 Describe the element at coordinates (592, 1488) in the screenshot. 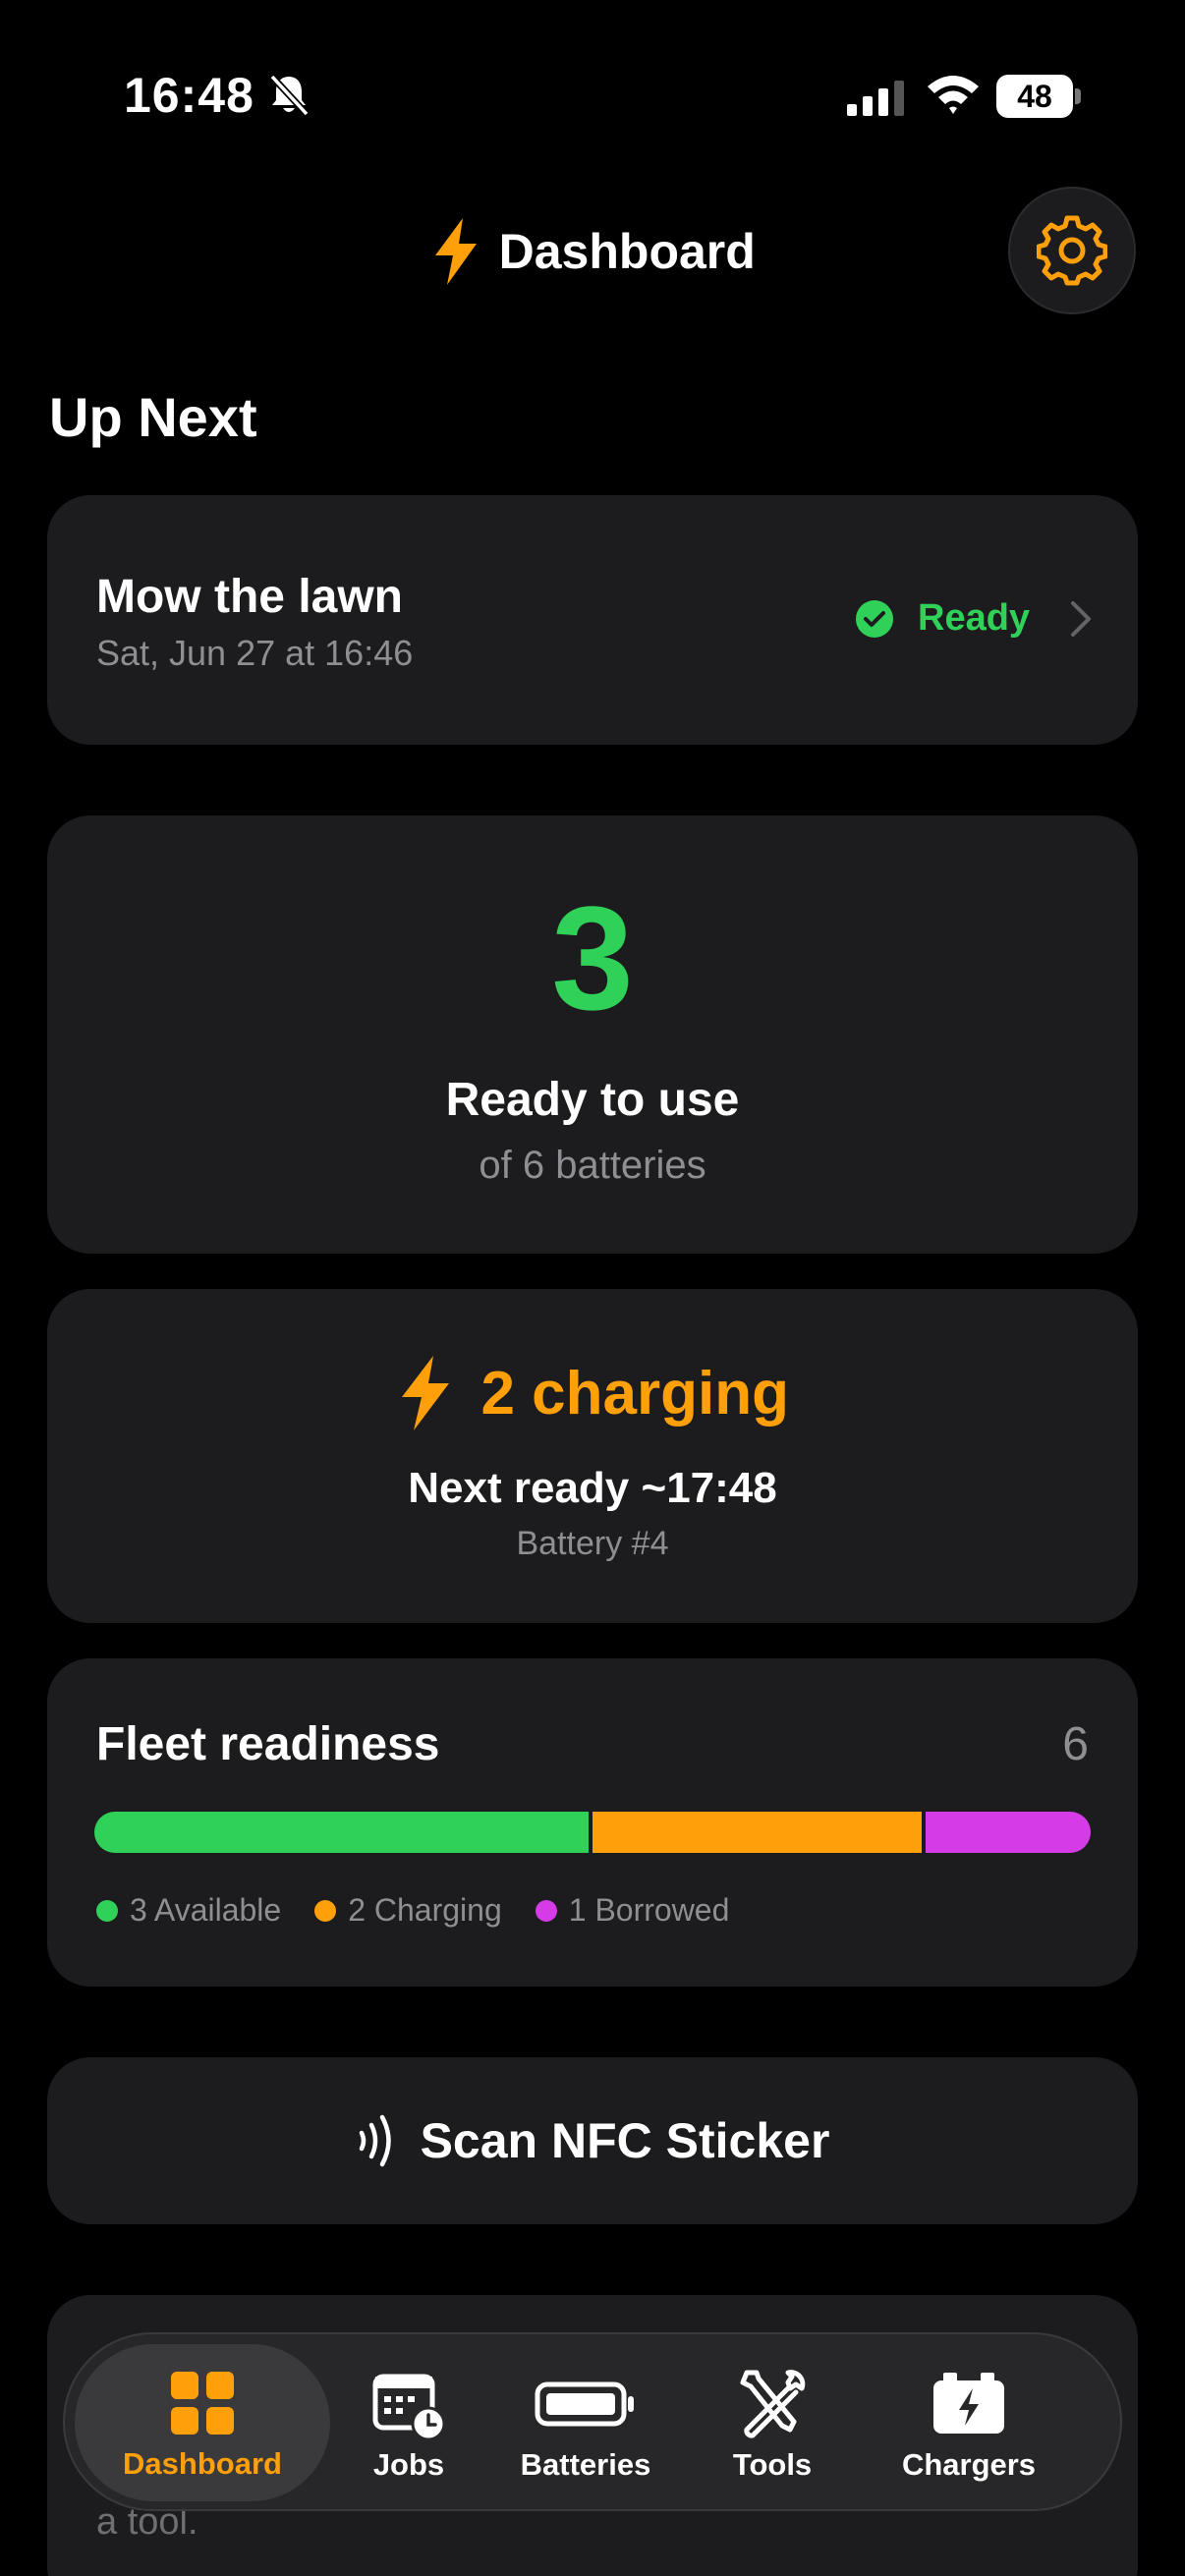

I see `next-ready-time: Next ready ~17:48` at that location.